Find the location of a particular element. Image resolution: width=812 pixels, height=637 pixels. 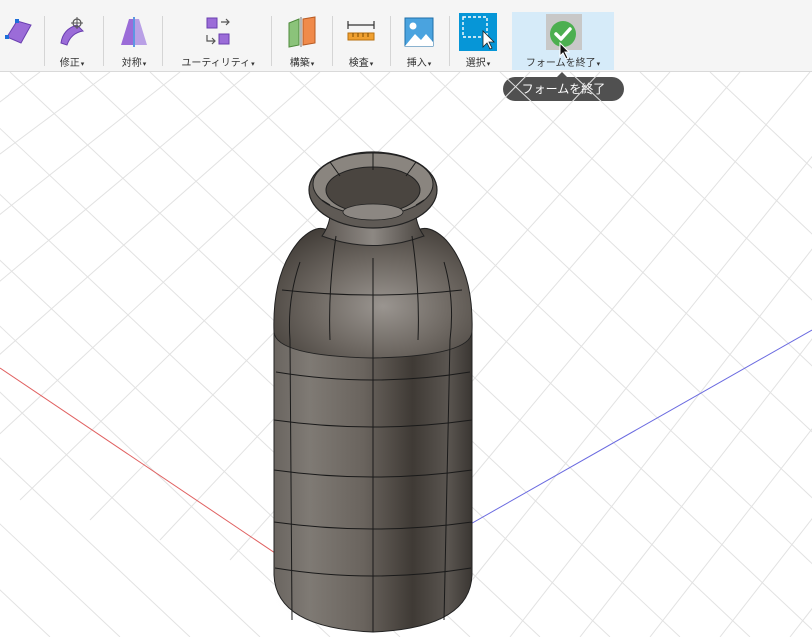

tool-utility: ユーティリティ▾ is located at coordinates (218, 41).